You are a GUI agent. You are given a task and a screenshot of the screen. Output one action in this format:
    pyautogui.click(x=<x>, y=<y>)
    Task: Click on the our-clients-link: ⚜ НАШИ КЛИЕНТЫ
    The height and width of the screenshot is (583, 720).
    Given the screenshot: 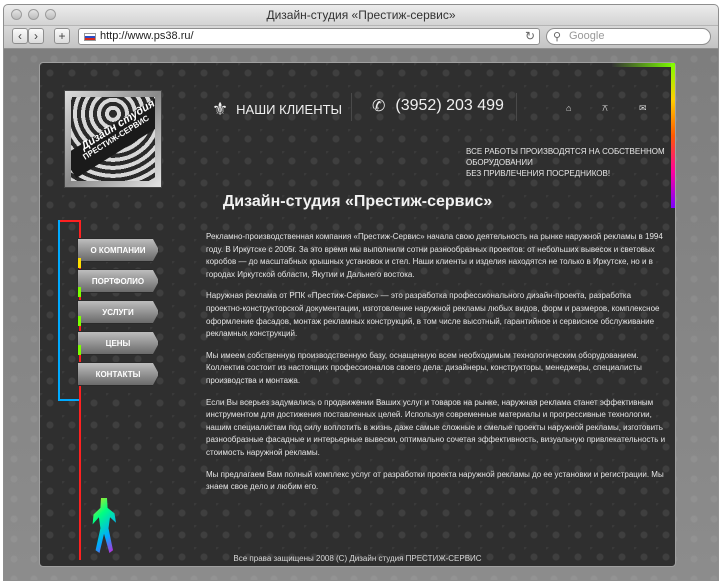 What is the action you would take?
    pyautogui.click(x=277, y=109)
    